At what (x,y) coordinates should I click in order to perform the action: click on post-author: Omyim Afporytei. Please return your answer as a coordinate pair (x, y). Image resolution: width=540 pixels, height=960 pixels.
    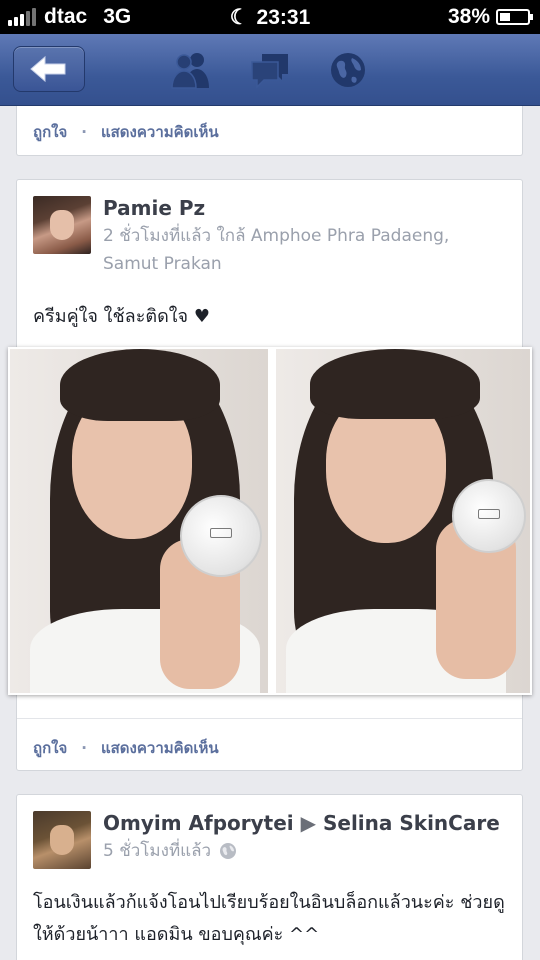
    Looking at the image, I should click on (198, 823).